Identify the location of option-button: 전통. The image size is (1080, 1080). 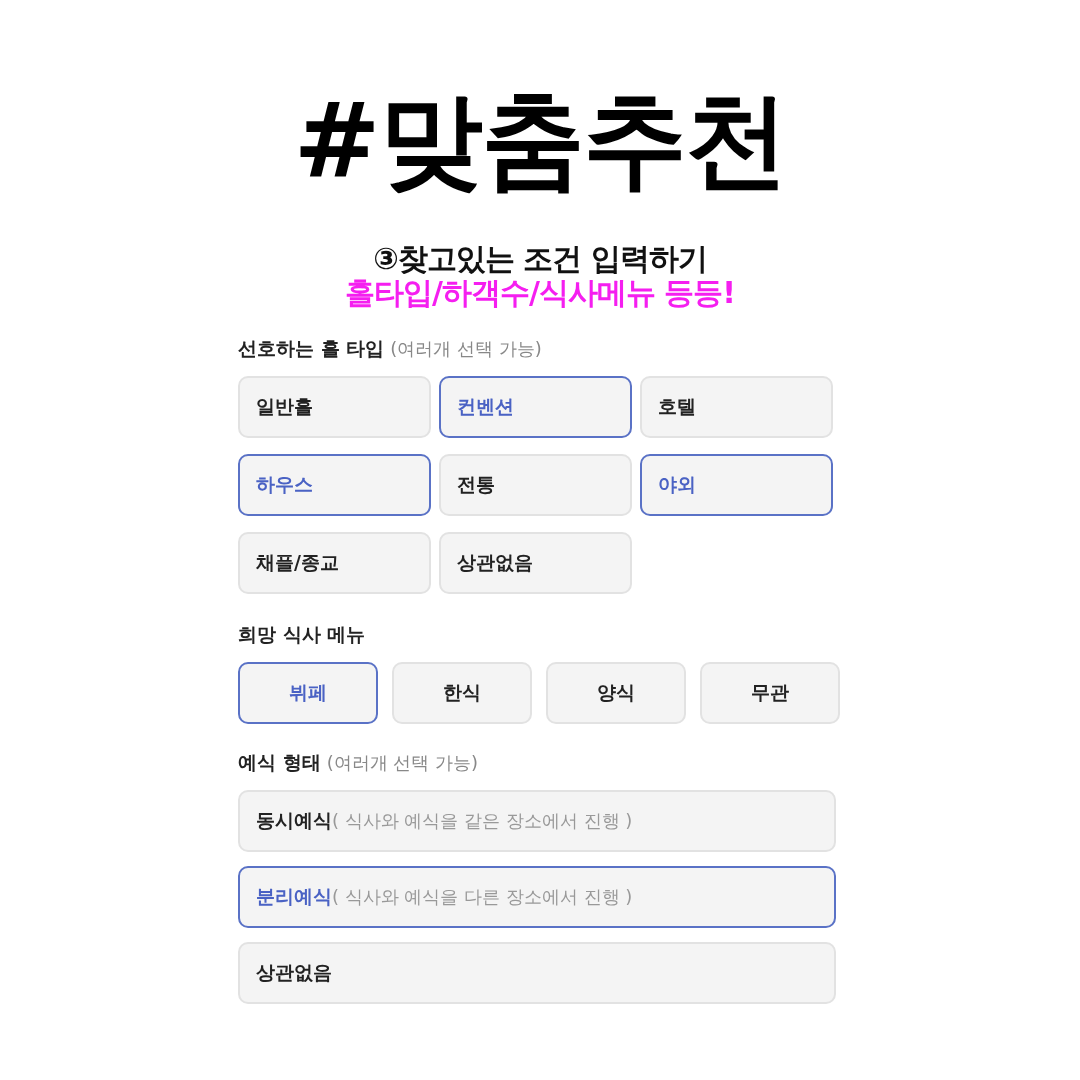
(535, 485).